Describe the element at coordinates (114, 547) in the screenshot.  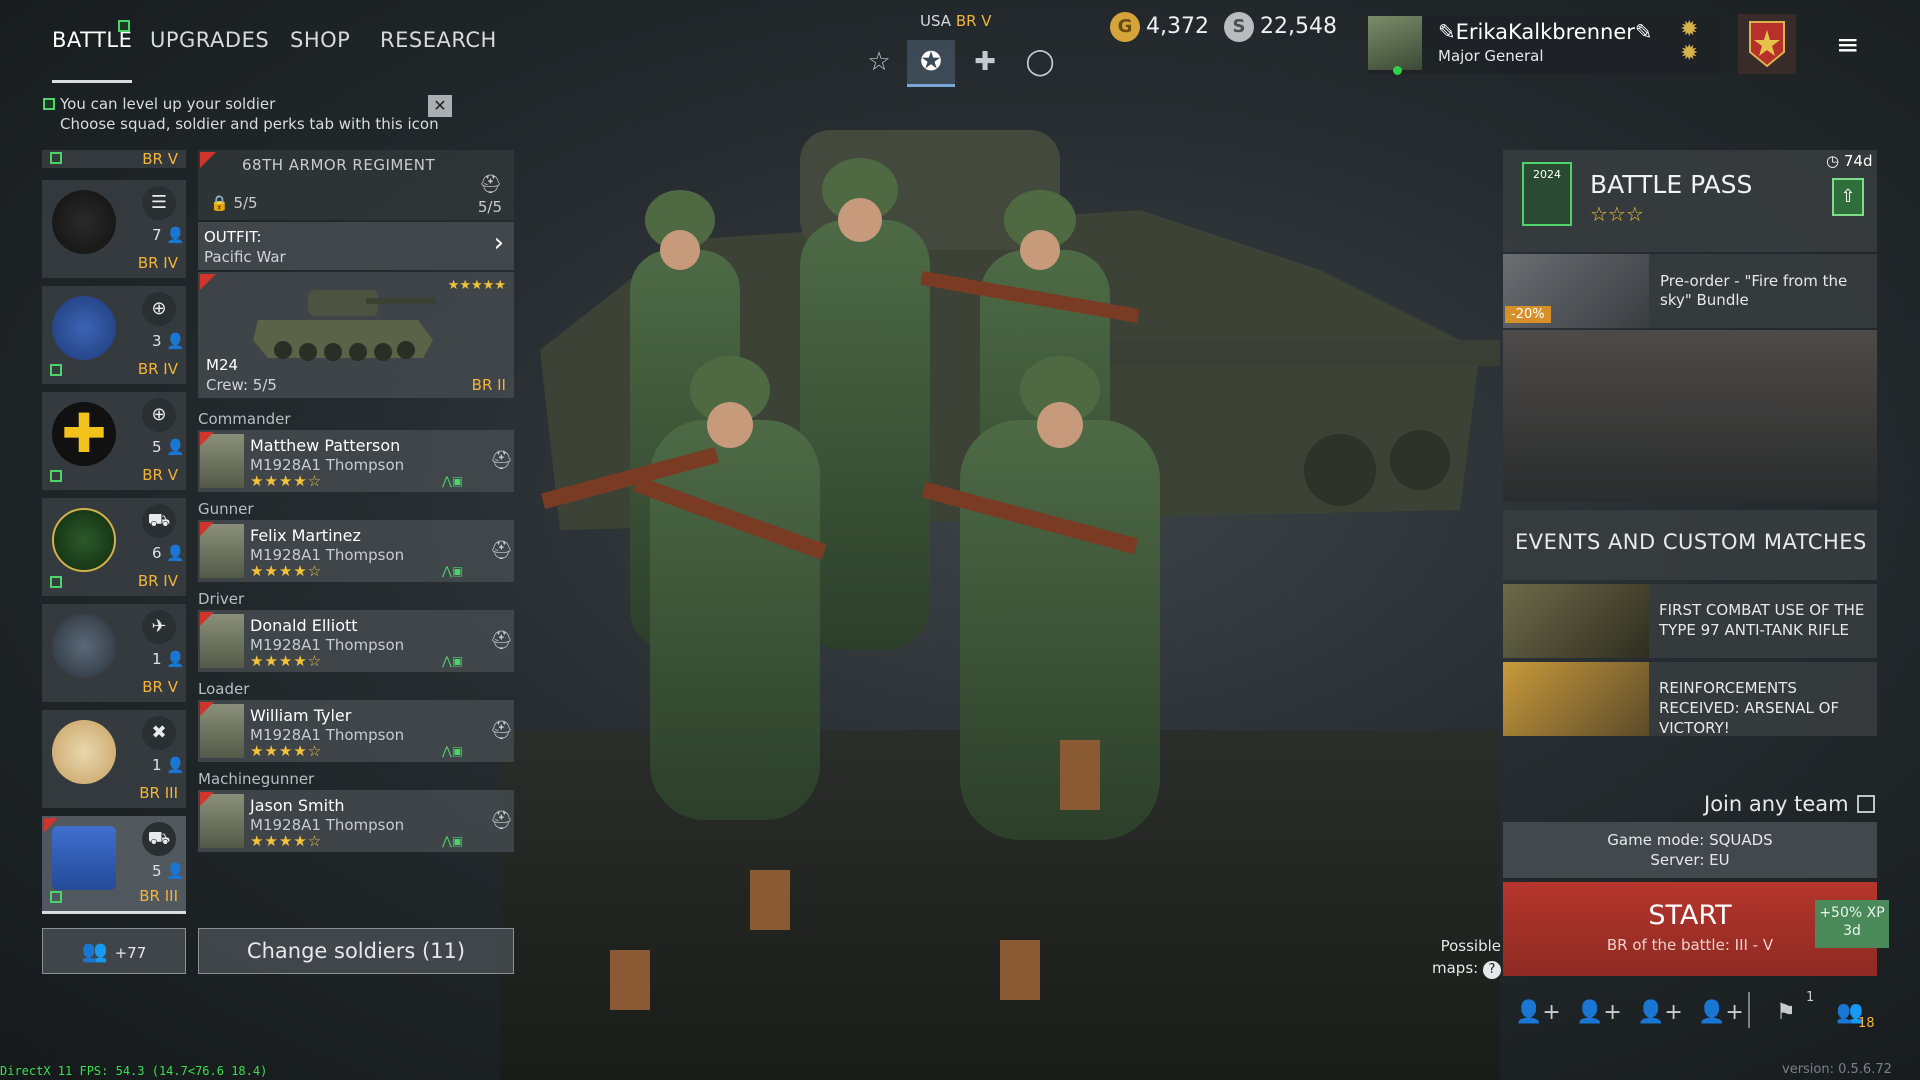
I see `squad-card-cavalry: ⛟ 6 👤 BR IV` at that location.